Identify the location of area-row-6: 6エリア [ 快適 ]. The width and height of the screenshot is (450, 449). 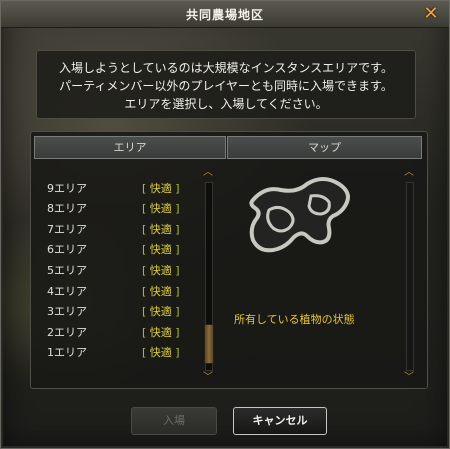
(121, 248).